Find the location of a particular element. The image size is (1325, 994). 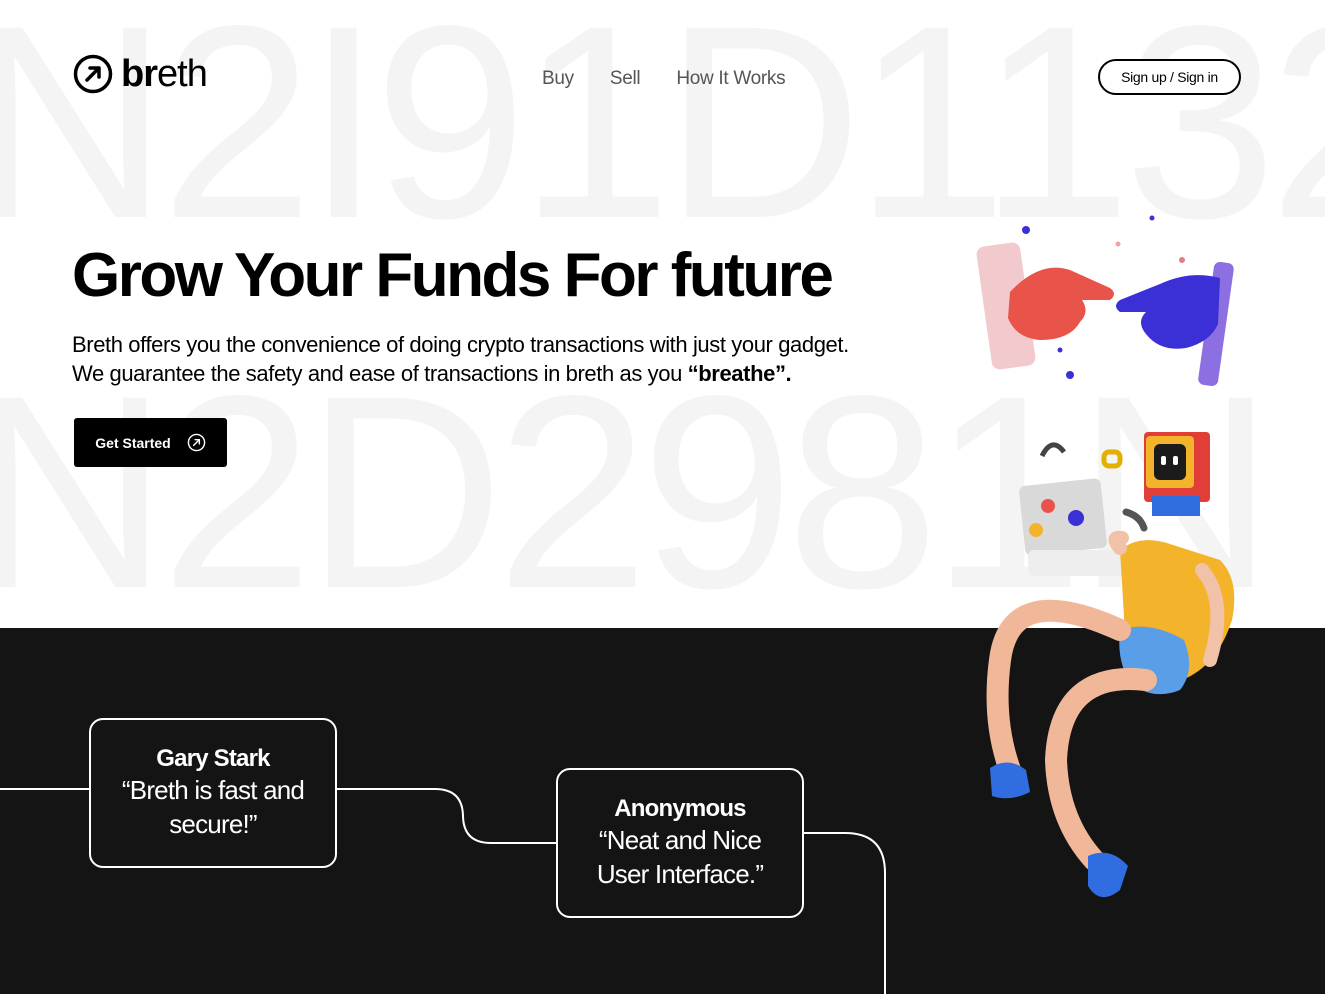

nav-item-sell: Sell is located at coordinates (625, 79).